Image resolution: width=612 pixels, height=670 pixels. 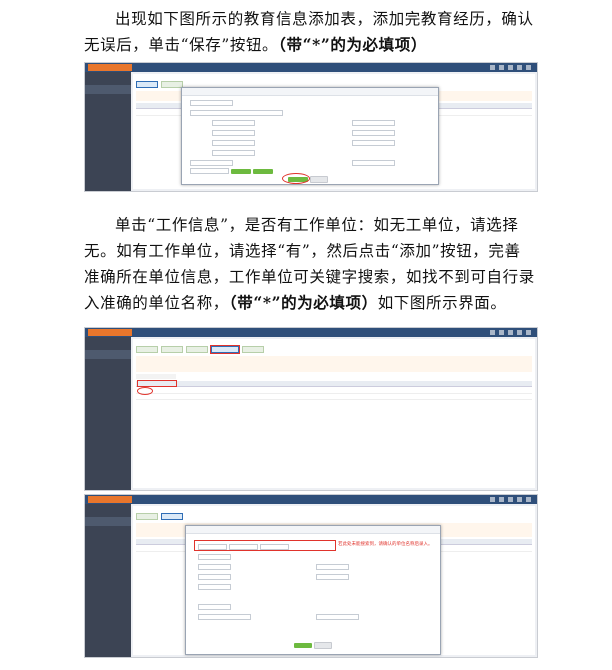 What do you see at coordinates (225, 349) in the screenshot?
I see `tab-work-info` at bounding box center [225, 349].